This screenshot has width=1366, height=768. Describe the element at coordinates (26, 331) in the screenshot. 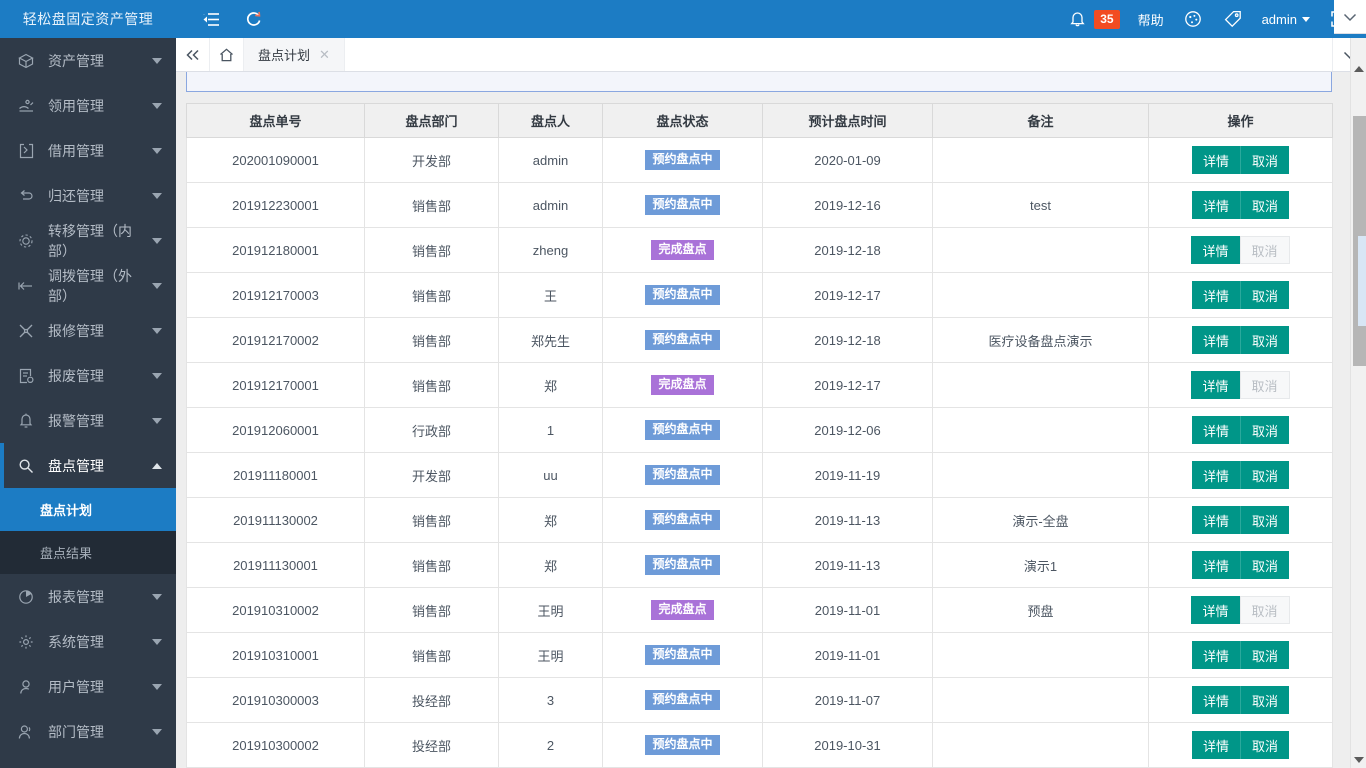

I see `repair-icon` at that location.